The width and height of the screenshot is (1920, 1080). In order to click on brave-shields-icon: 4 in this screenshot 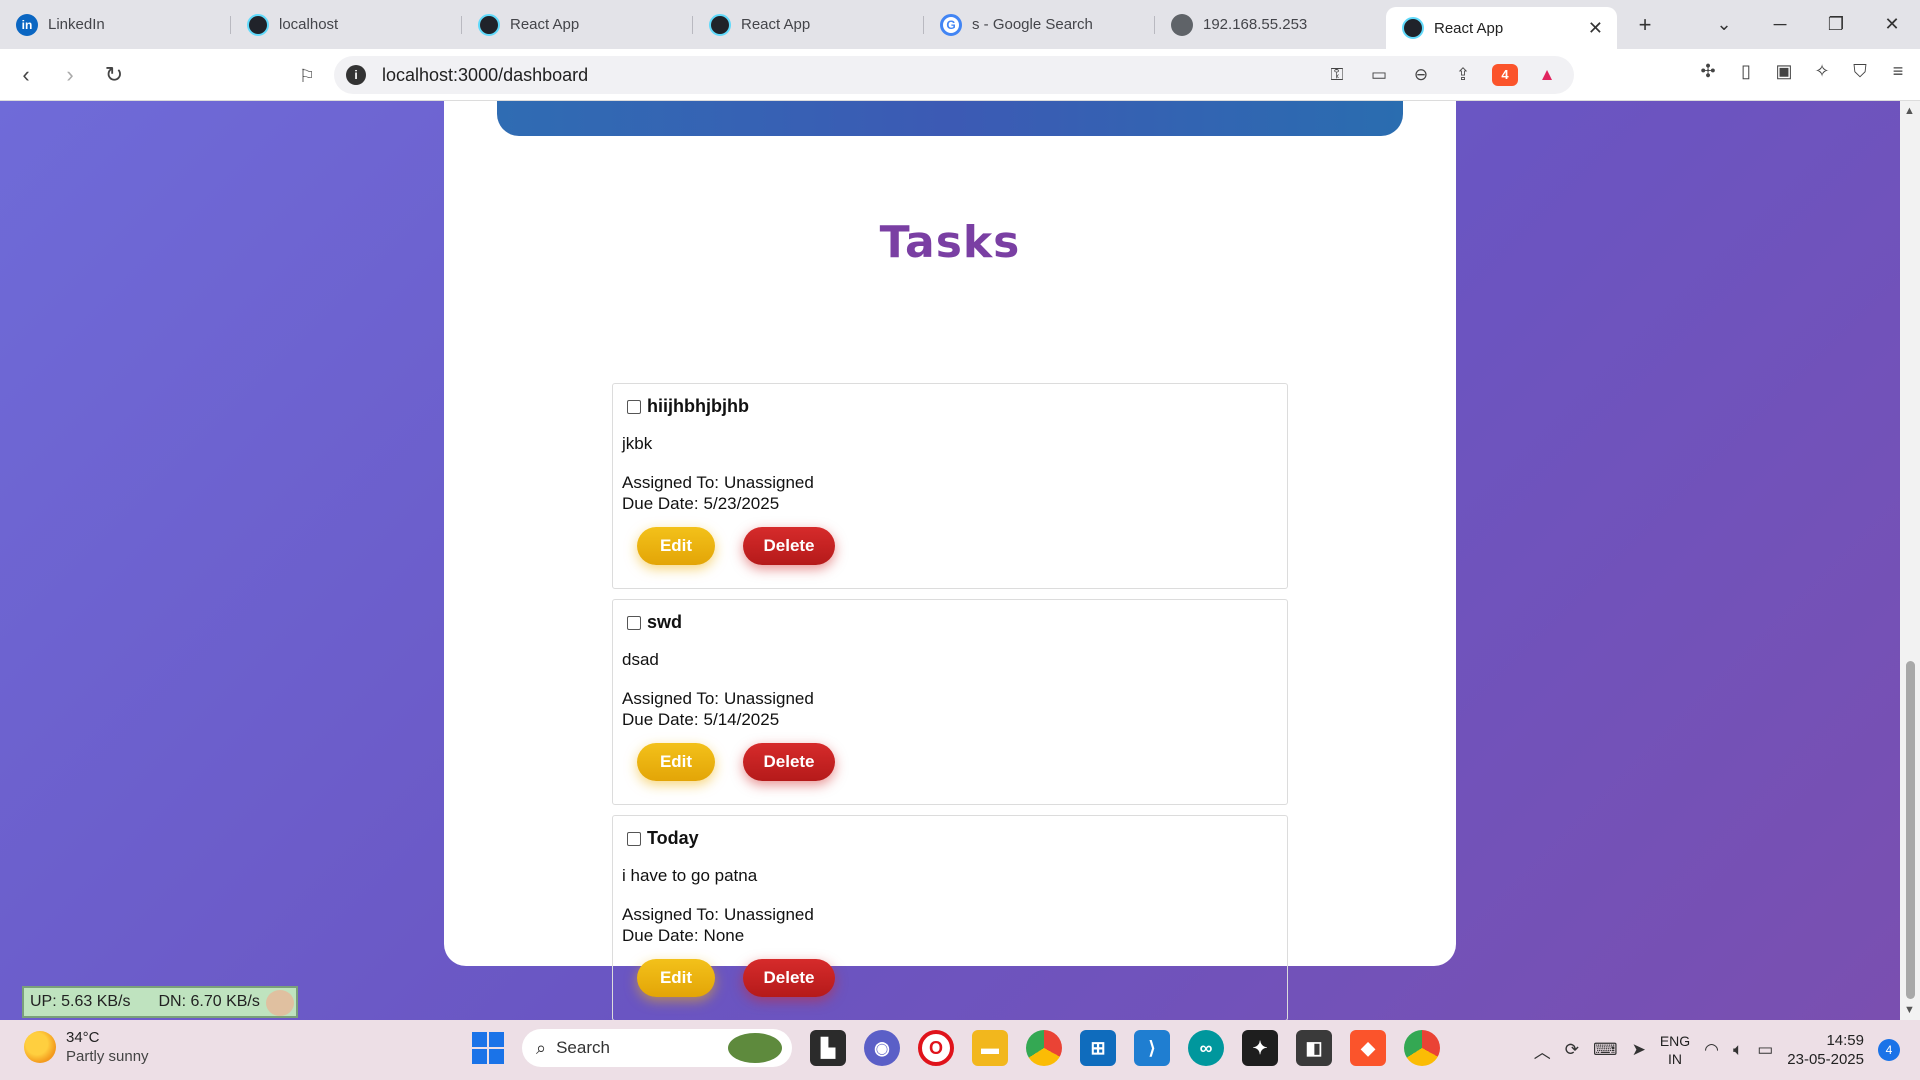, I will do `click(1505, 75)`.